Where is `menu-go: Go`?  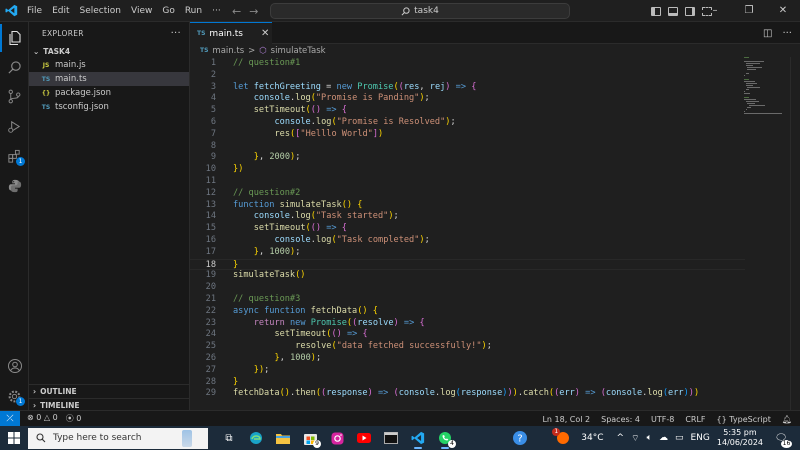 menu-go: Go is located at coordinates (168, 11).